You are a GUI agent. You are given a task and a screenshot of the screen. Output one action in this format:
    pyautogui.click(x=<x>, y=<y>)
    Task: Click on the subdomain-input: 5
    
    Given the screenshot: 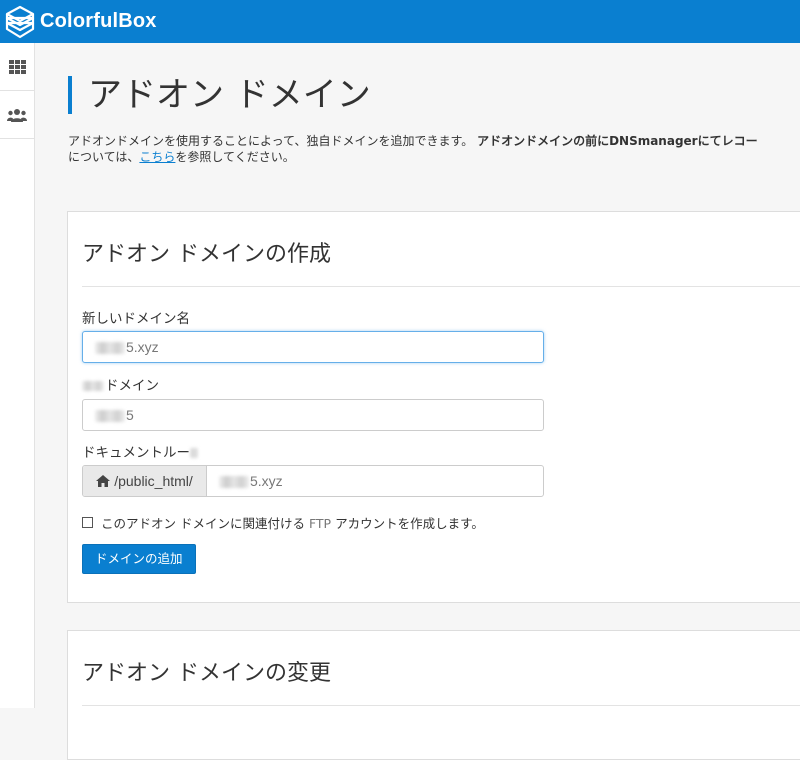 What is the action you would take?
    pyautogui.click(x=313, y=415)
    